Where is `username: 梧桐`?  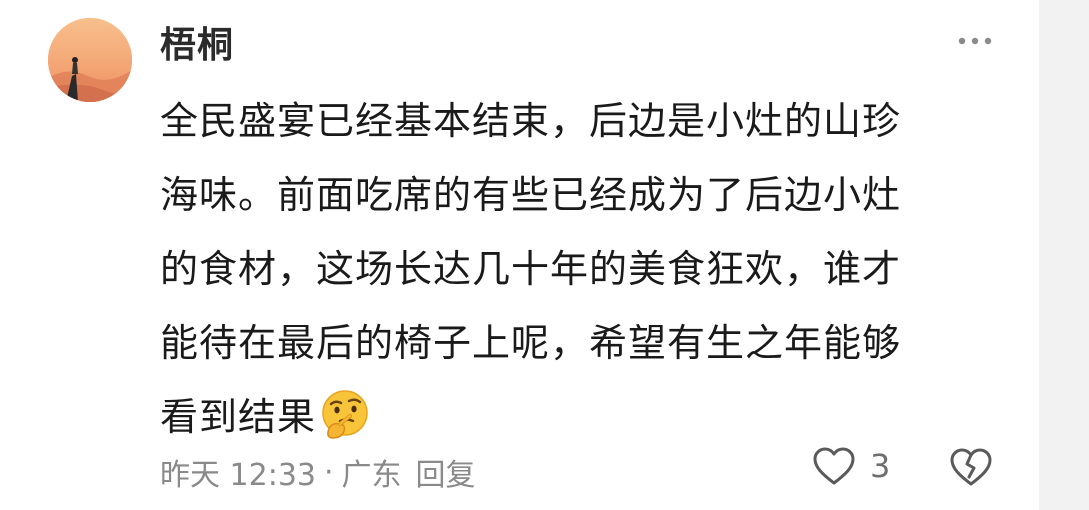 username: 梧桐 is located at coordinates (197, 42).